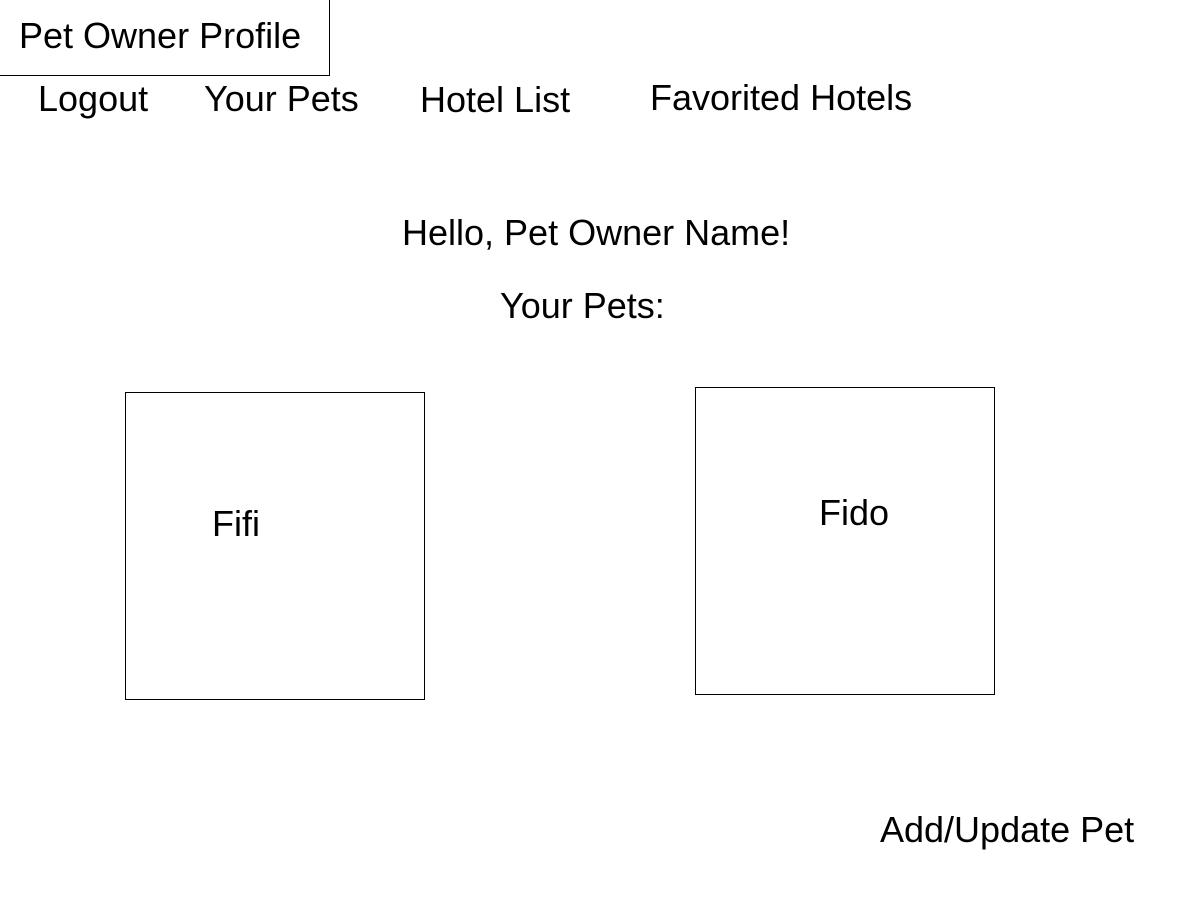 The image size is (1200, 900). What do you see at coordinates (236, 523) in the screenshot?
I see `pet-name: Fifi` at bounding box center [236, 523].